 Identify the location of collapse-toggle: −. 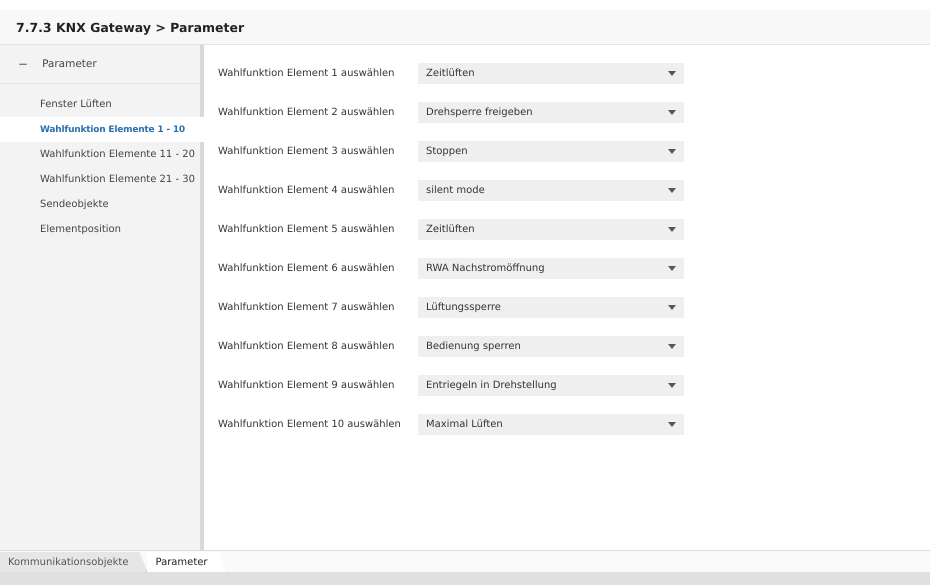
(23, 64).